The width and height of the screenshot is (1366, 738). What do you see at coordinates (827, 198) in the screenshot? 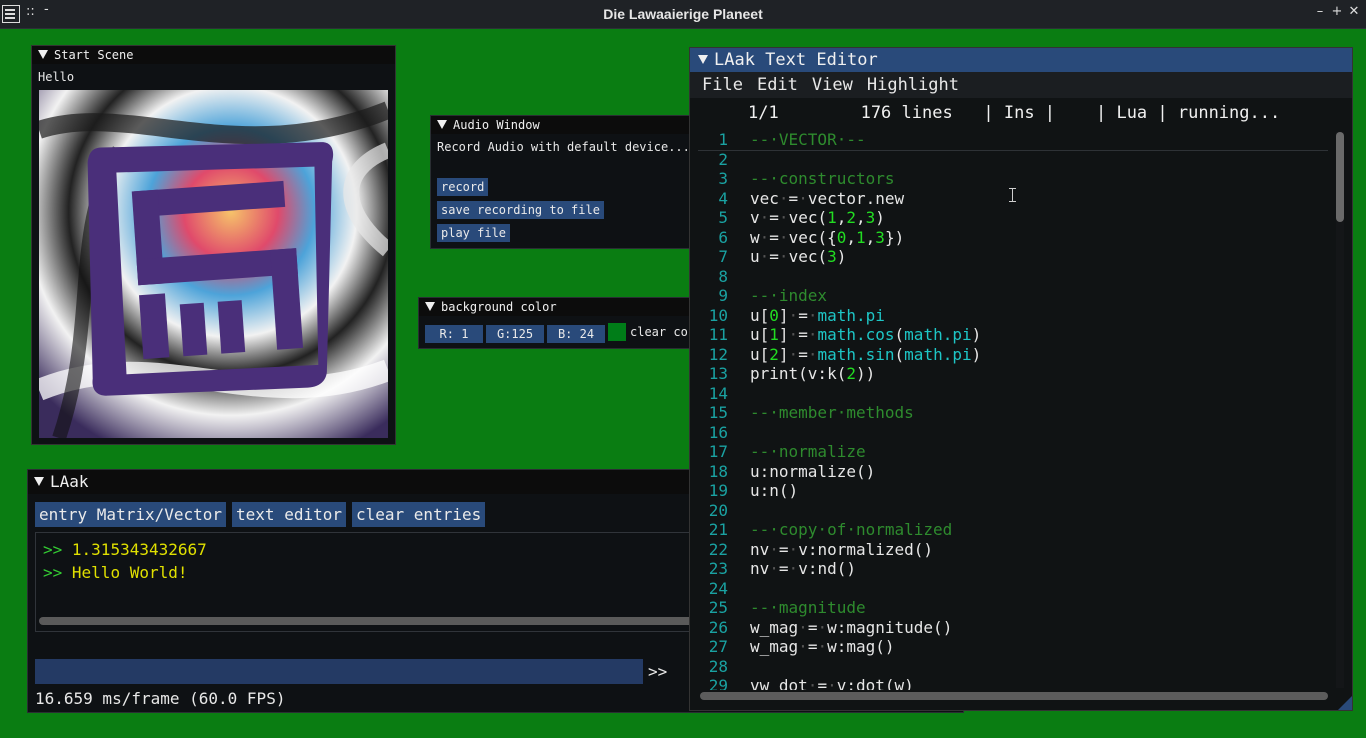
I see `code-text: vec·=·vector.new` at bounding box center [827, 198].